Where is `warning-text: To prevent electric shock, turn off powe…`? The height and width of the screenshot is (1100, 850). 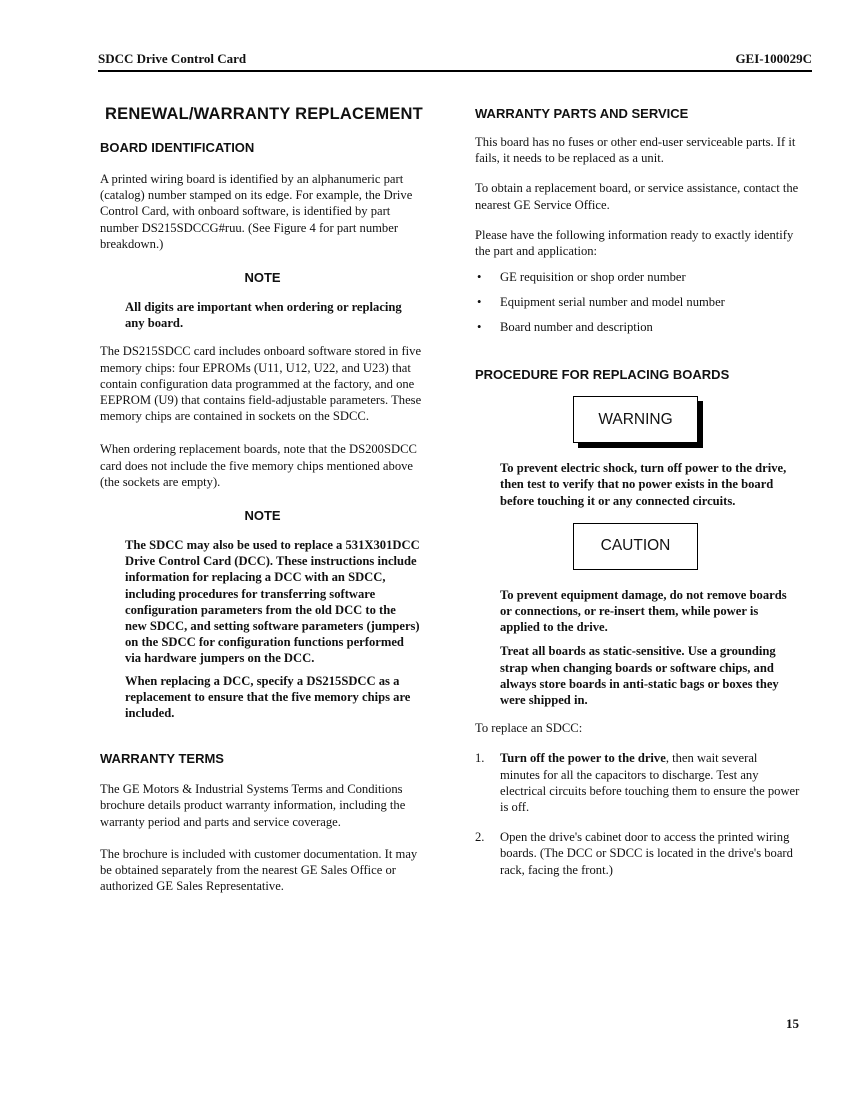
warning-text: To prevent electric shock, turn off powe… is located at coordinates (643, 484).